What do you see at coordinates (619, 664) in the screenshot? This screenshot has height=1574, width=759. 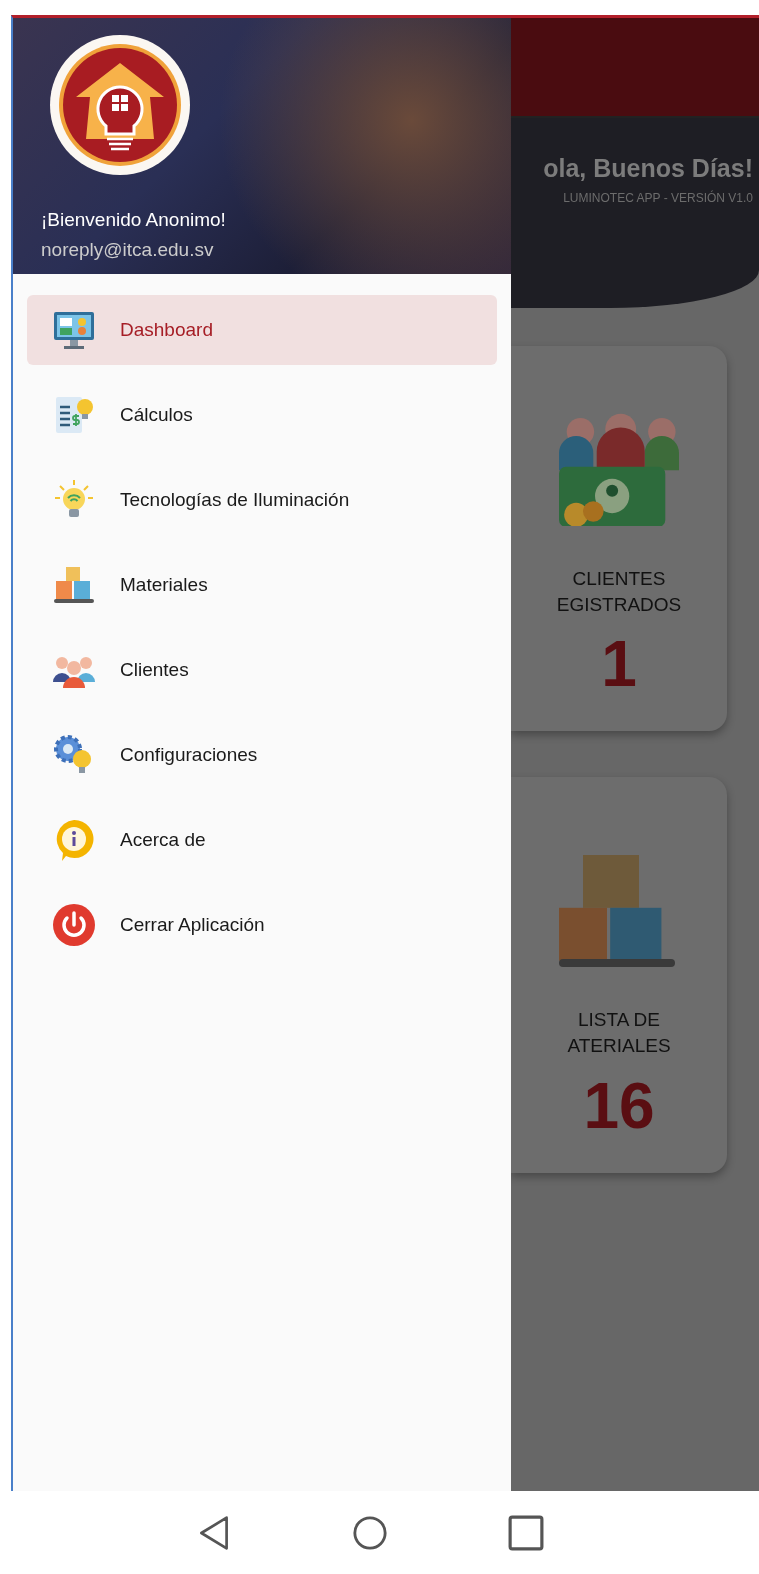 I see `card-count: 1` at bounding box center [619, 664].